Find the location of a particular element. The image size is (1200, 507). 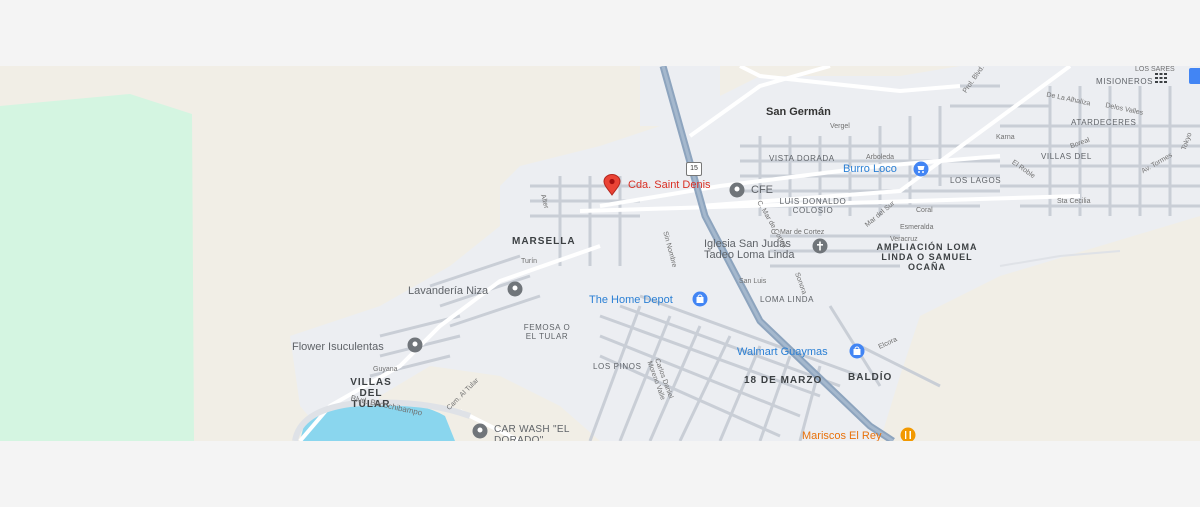

mariscos-label: Mariscos El Rey is located at coordinates (841, 435).